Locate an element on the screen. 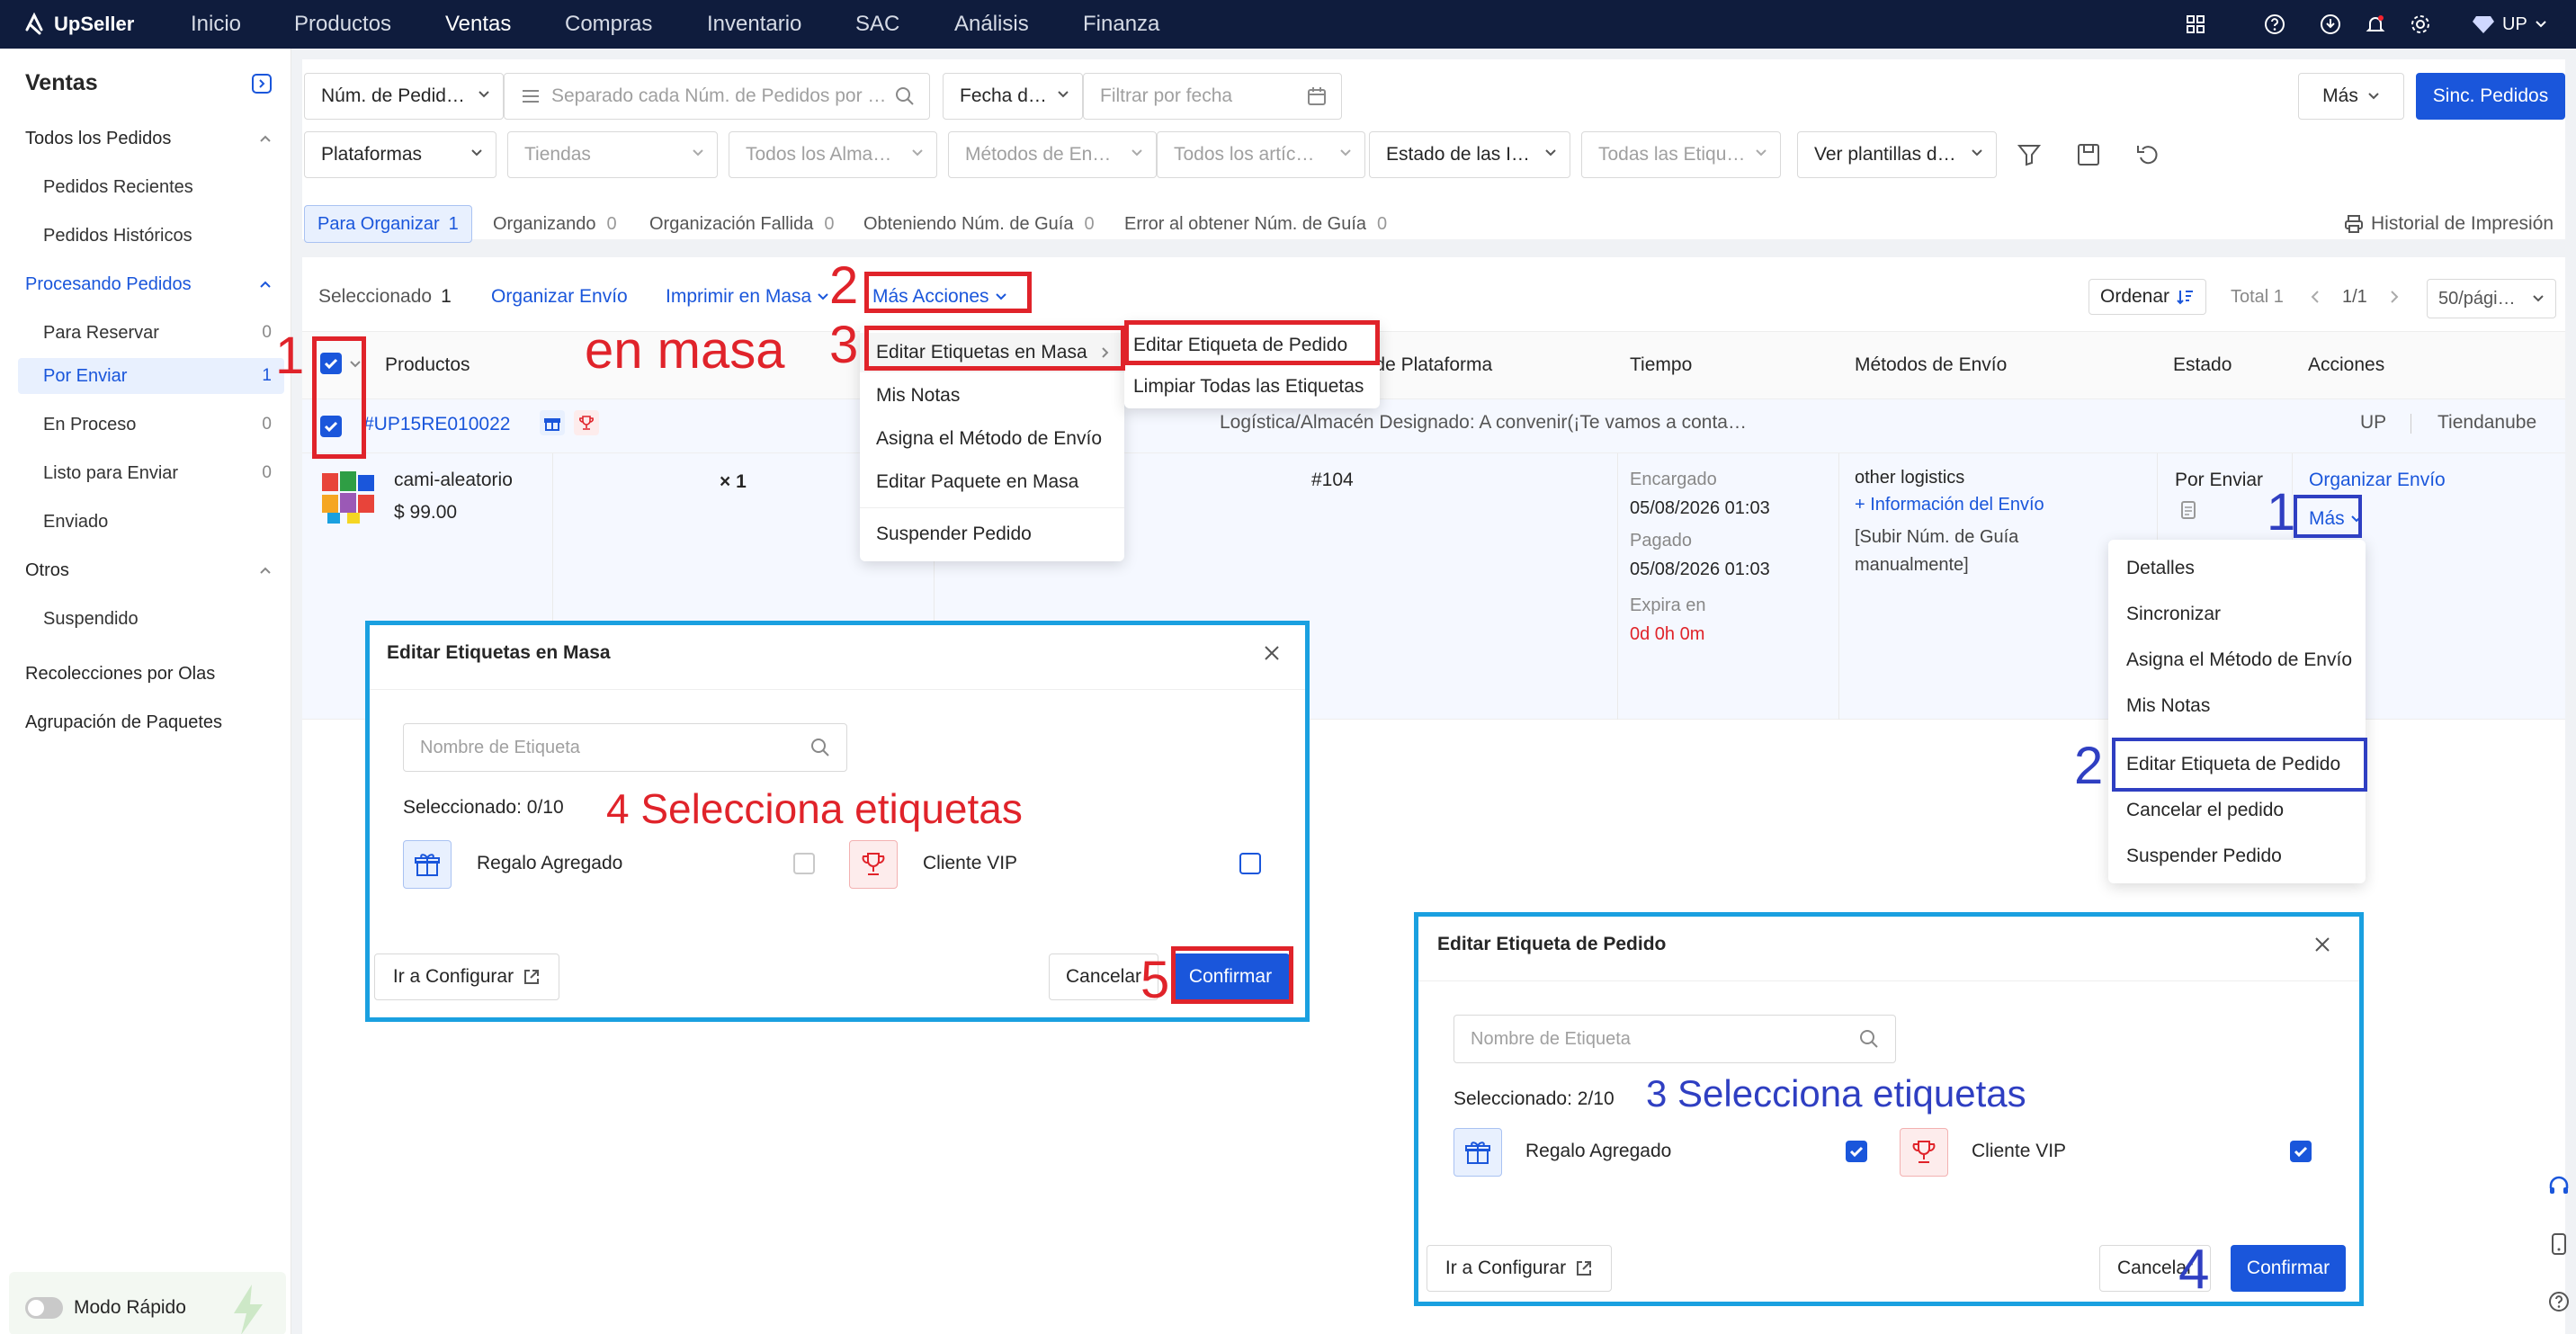  nav-inicio: Inicio is located at coordinates (216, 25).